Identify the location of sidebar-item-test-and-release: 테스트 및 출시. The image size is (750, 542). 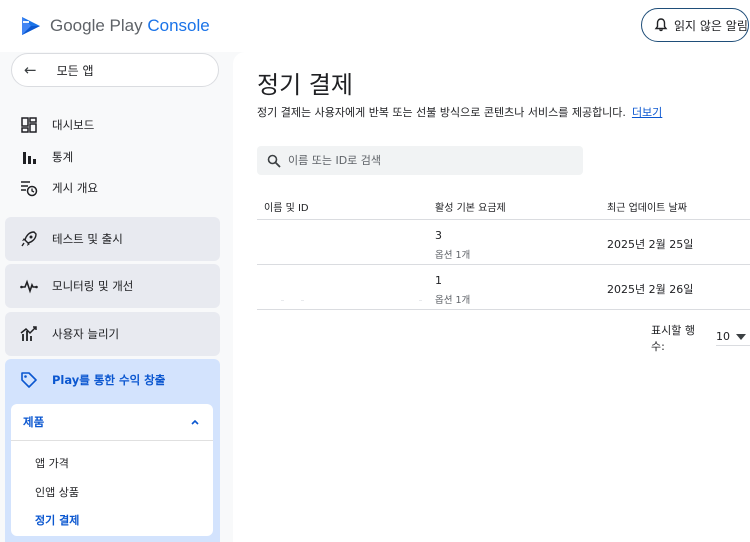
(112, 239).